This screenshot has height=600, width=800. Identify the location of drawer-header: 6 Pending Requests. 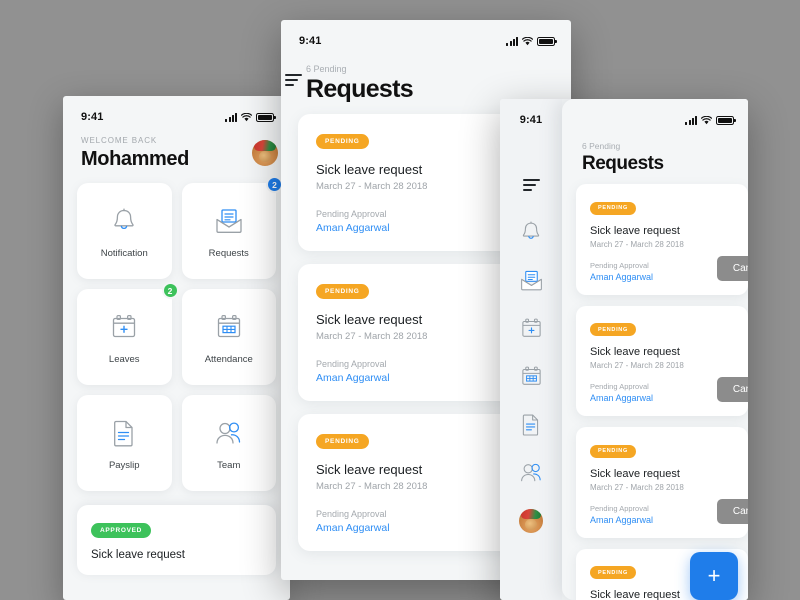
(655, 156).